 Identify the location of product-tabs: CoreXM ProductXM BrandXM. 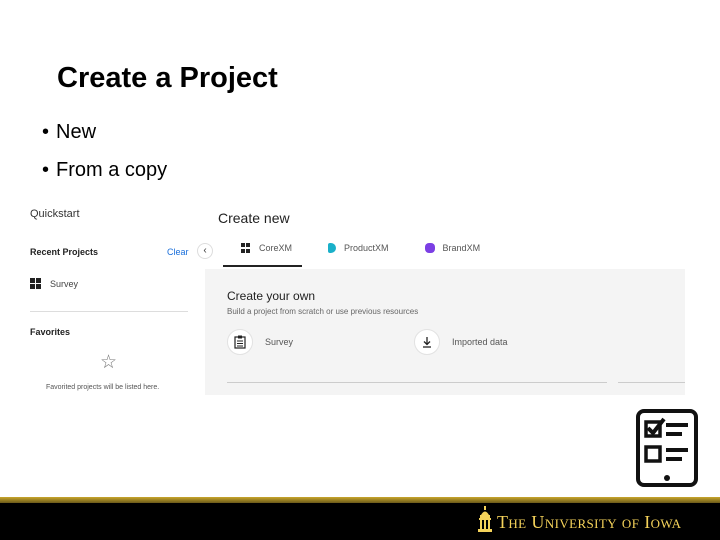
(369, 254).